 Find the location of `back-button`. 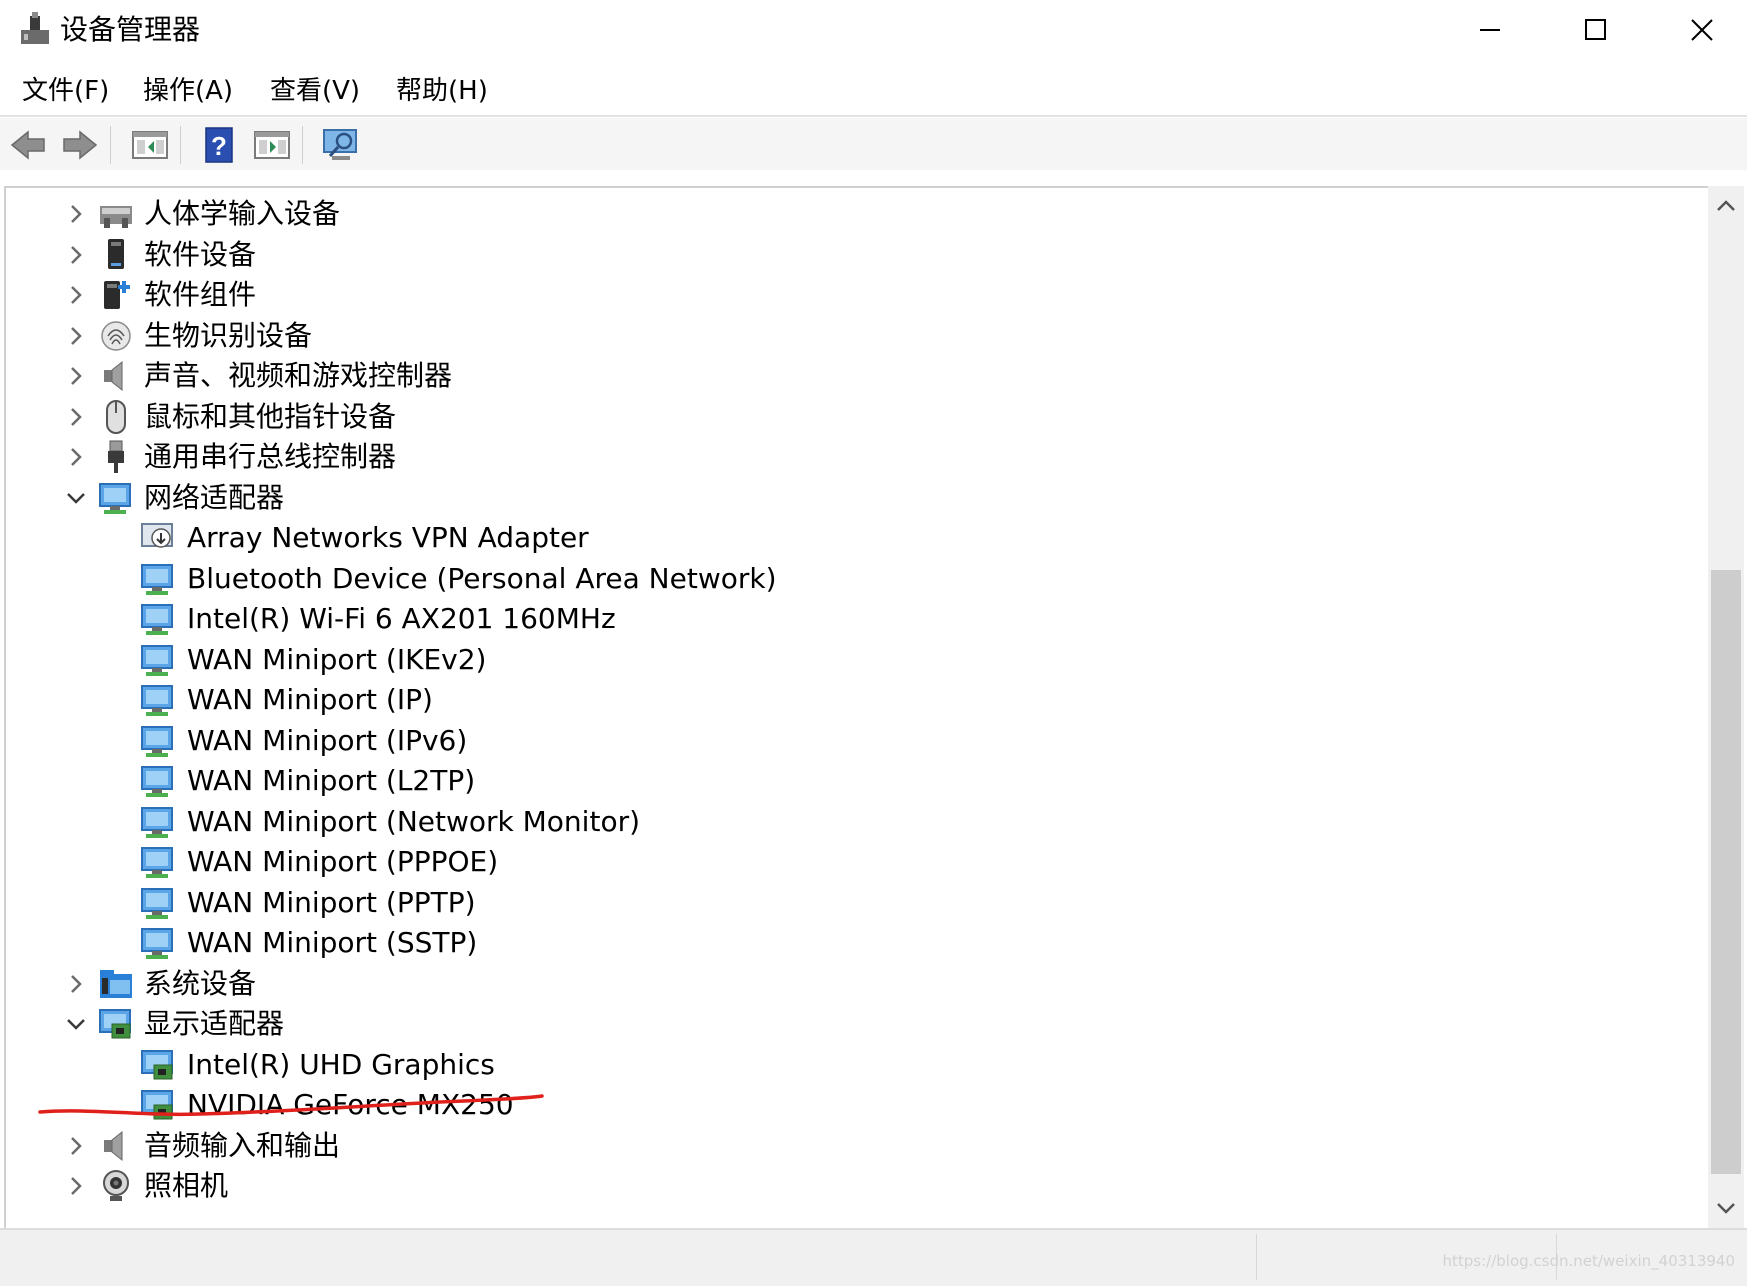

back-button is located at coordinates (28, 145).